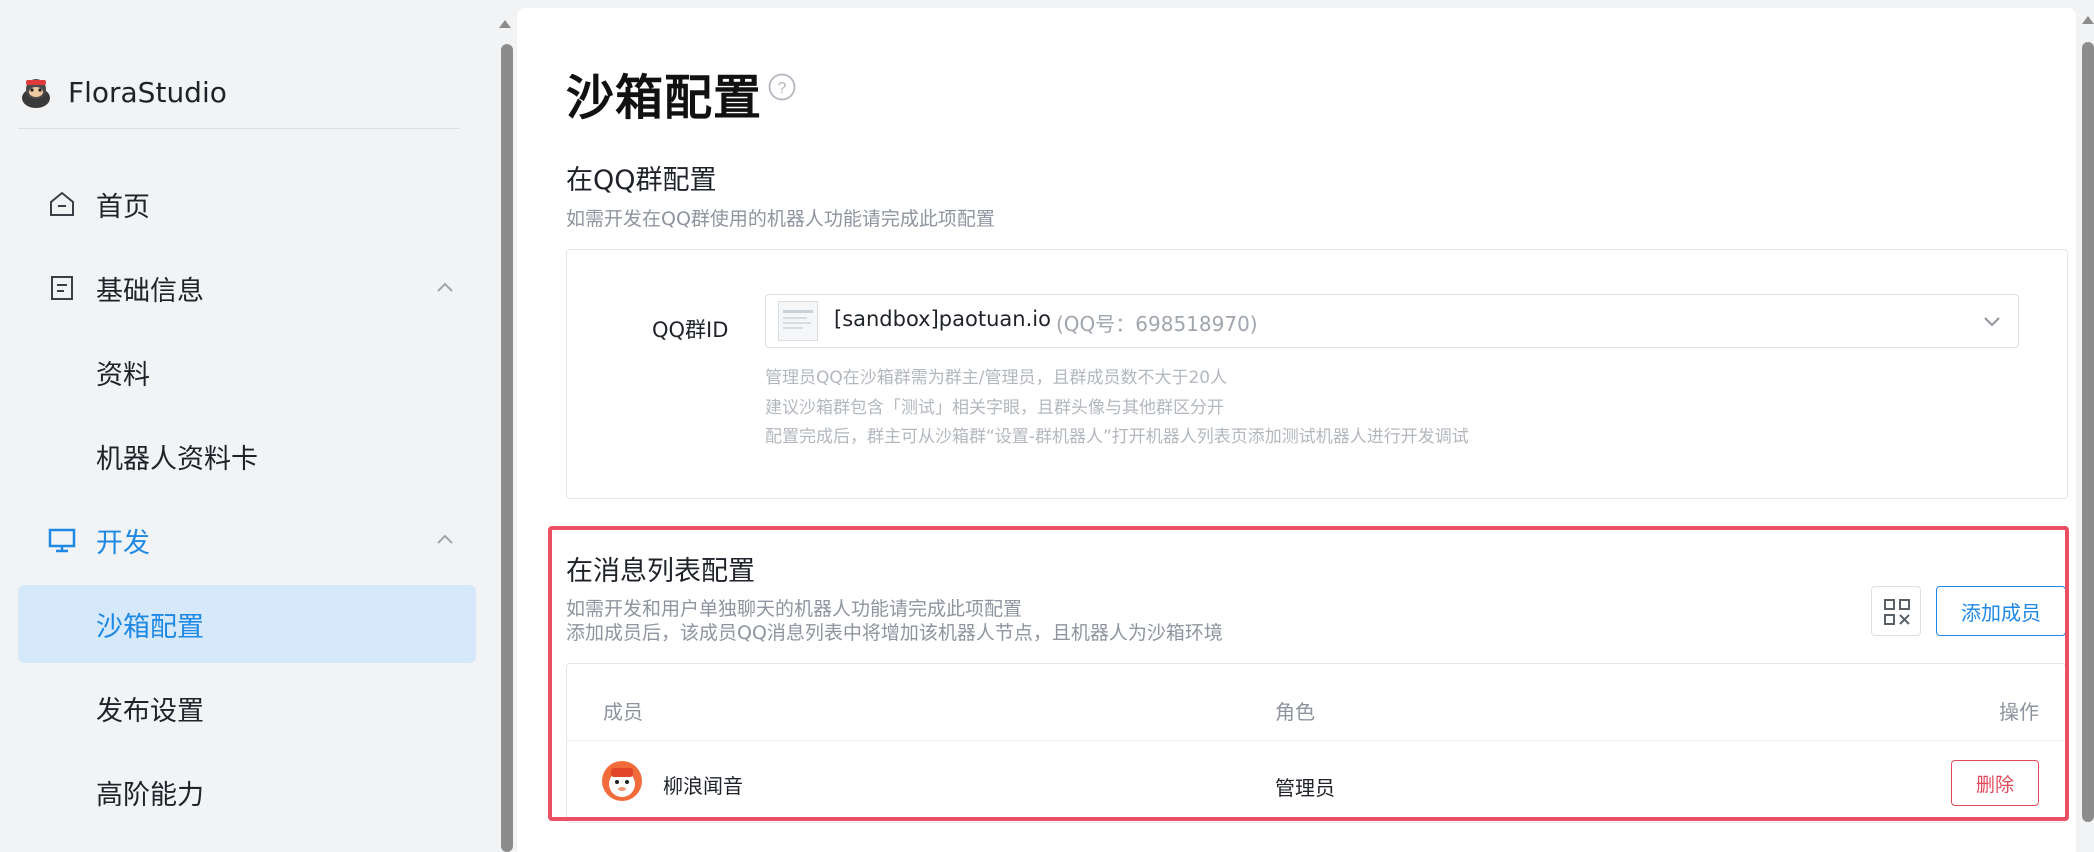 This screenshot has height=852, width=2094. I want to click on qq-group-hint: 管理员QQ在沙箱群需为群主/管理员，且群成员数不大于20人, so click(996, 378).